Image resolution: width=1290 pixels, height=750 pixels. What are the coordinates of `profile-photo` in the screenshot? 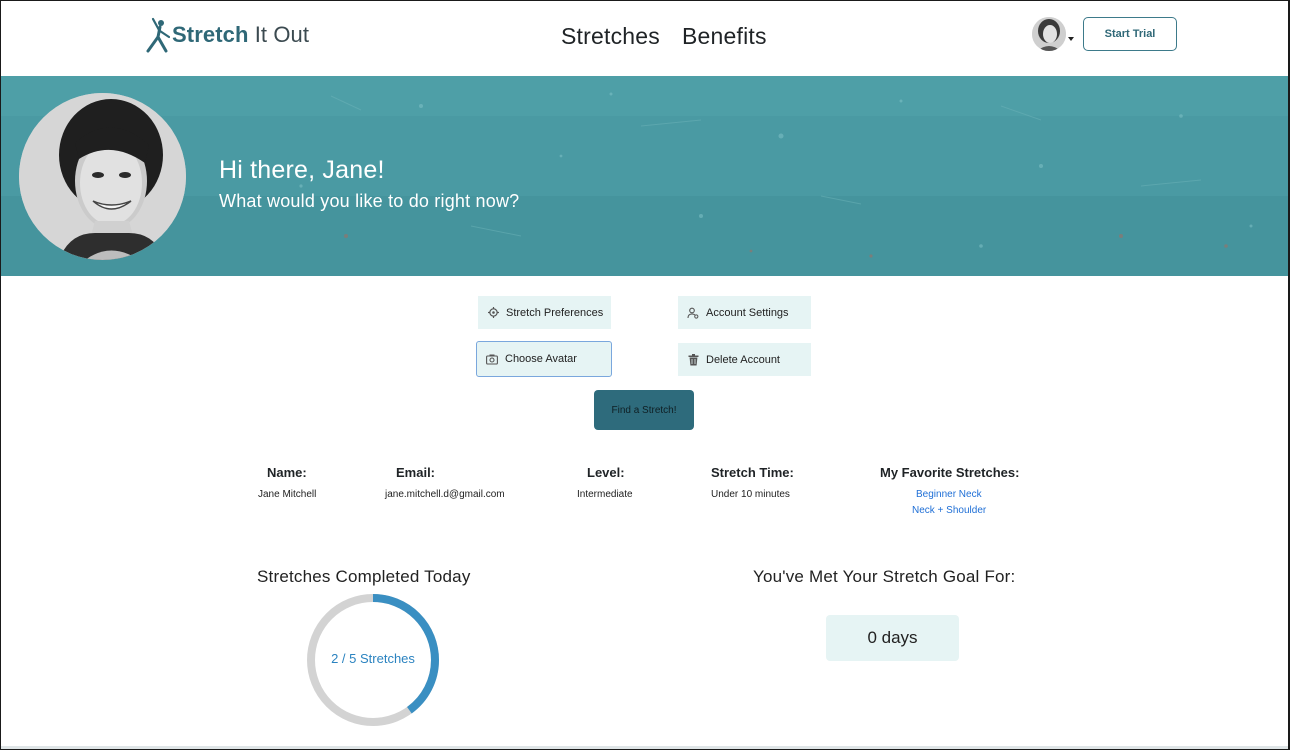 It's located at (102, 176).